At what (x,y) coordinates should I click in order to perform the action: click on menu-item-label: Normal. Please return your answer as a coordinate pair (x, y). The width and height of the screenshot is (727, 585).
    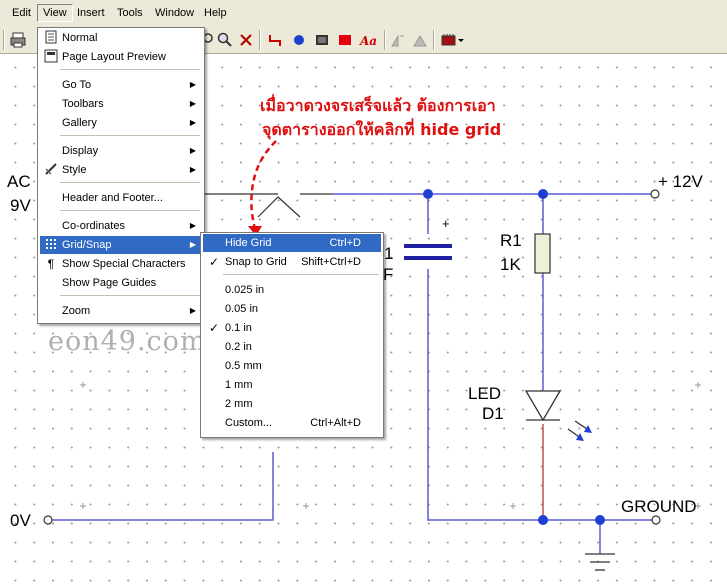
    Looking at the image, I should click on (80, 38).